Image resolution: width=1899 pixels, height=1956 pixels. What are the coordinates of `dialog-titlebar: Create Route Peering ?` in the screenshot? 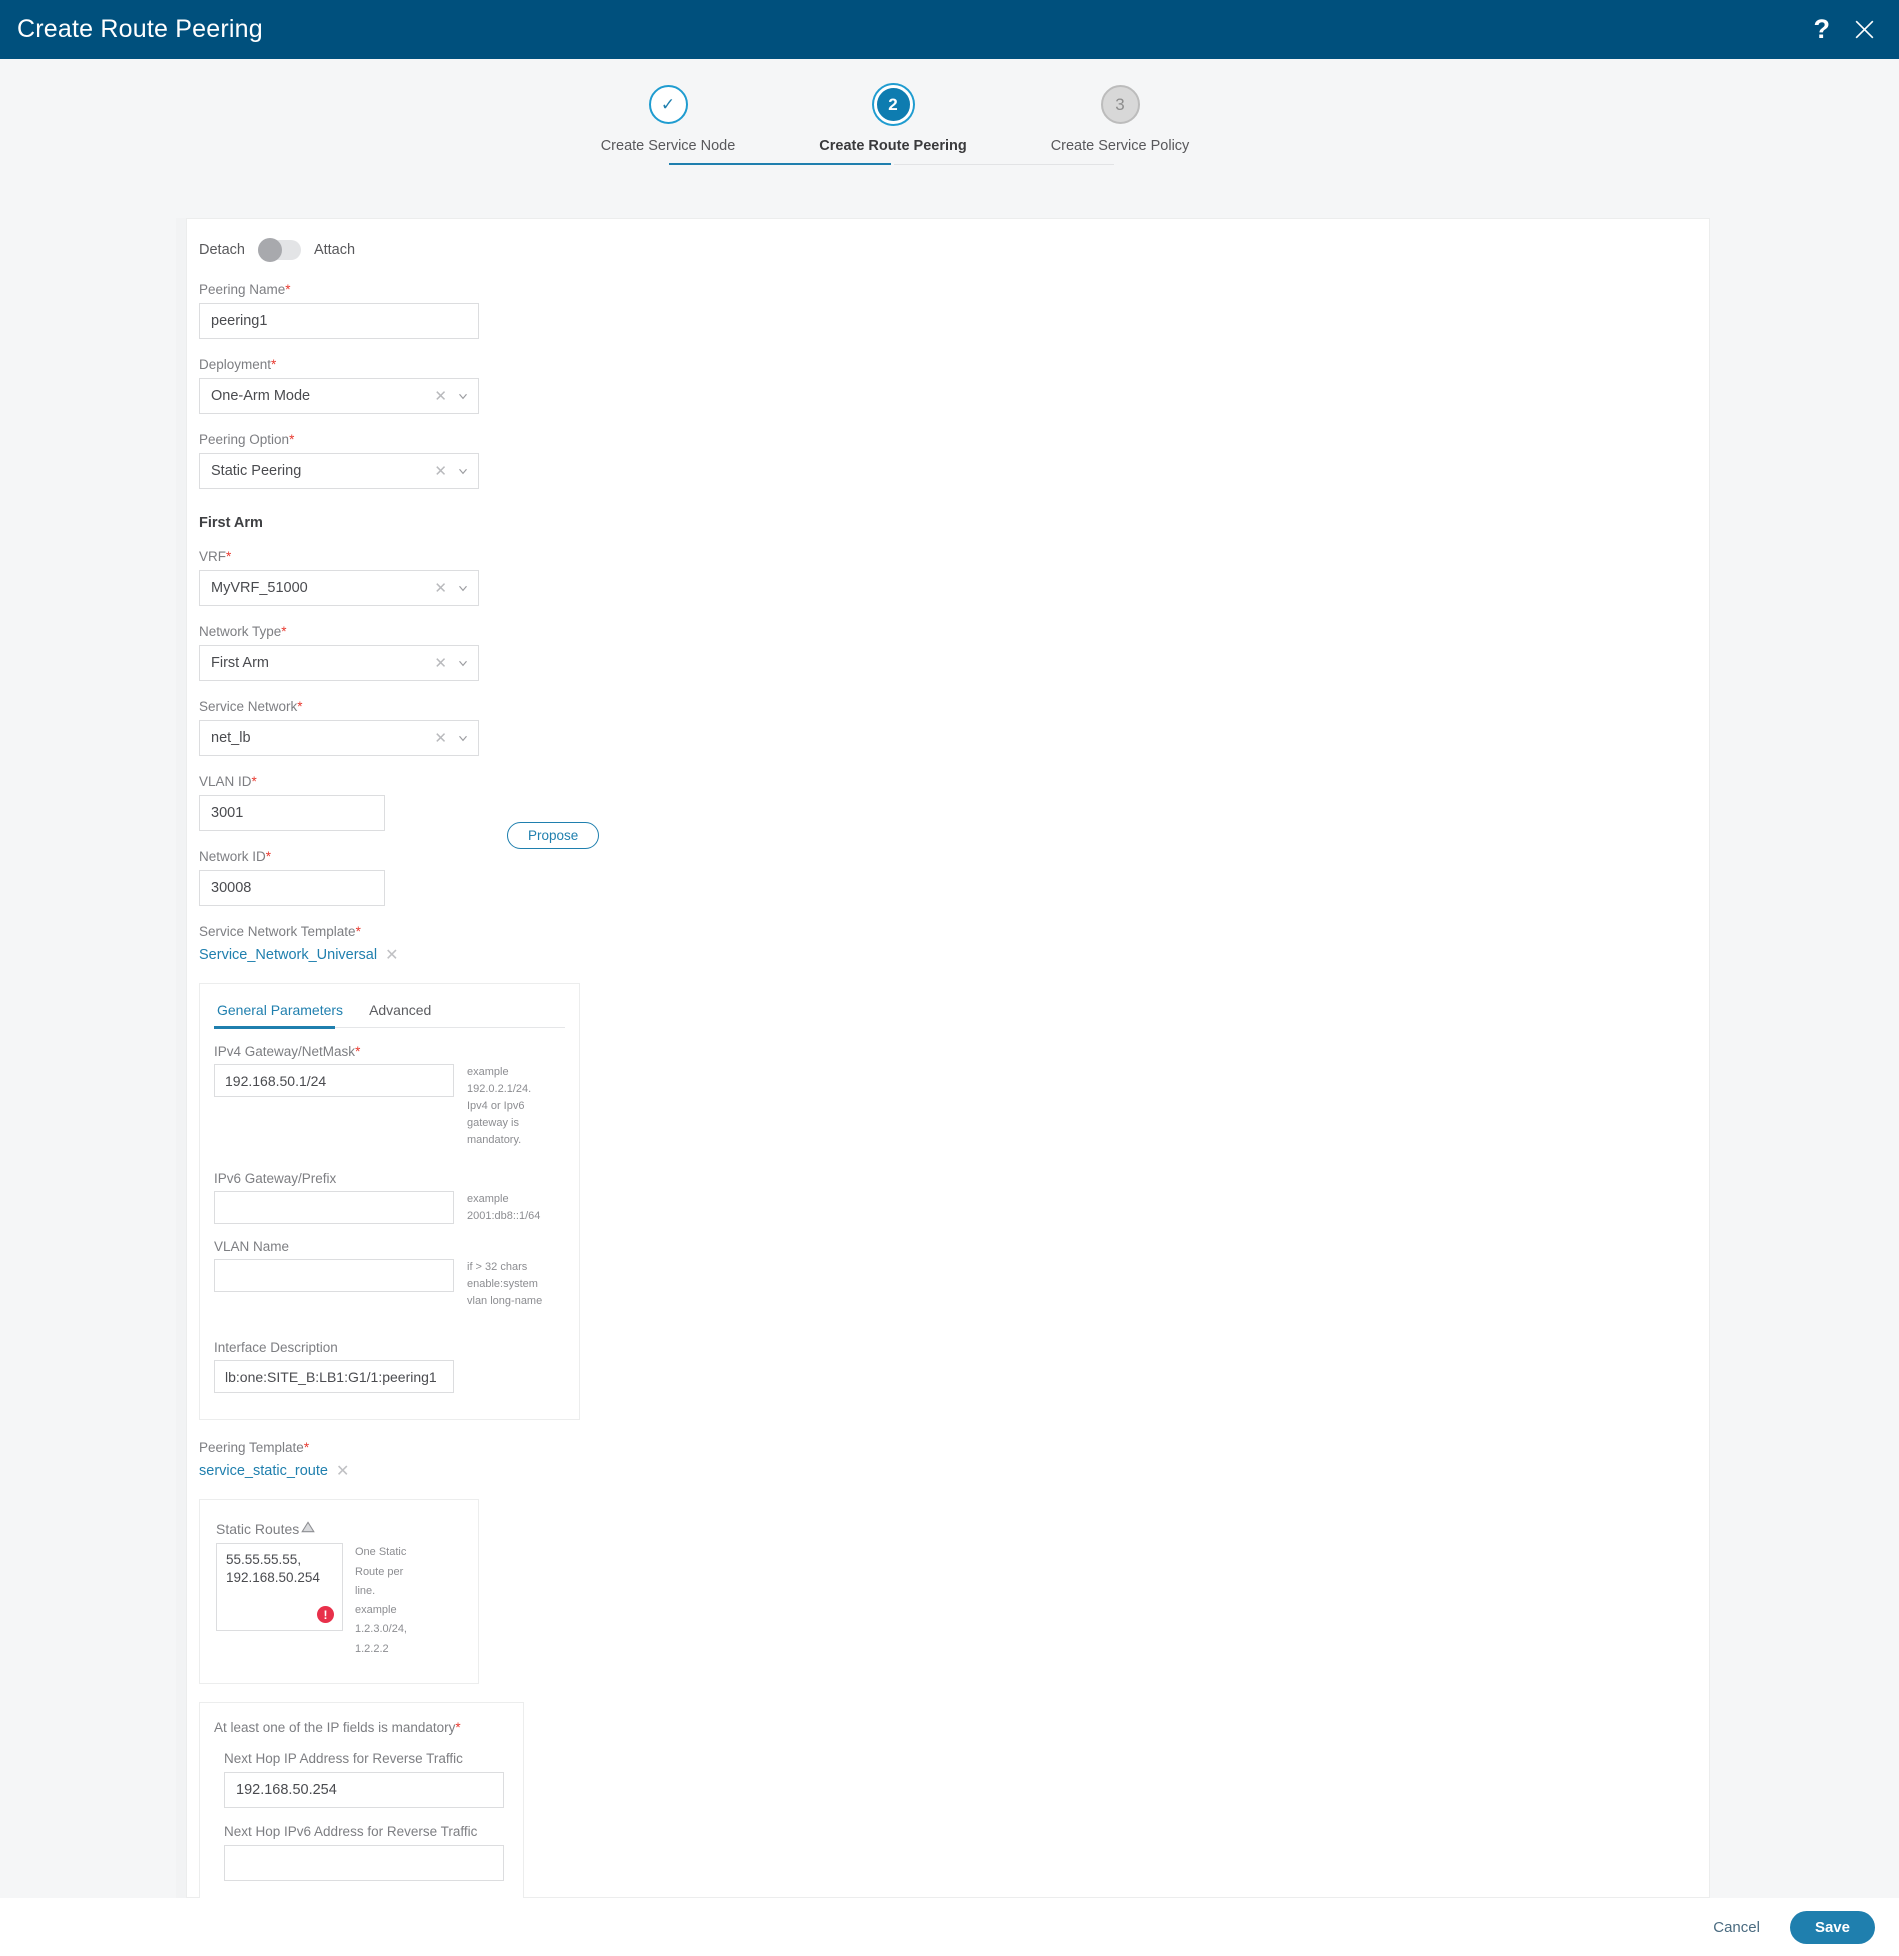 It's located at (949, 29).